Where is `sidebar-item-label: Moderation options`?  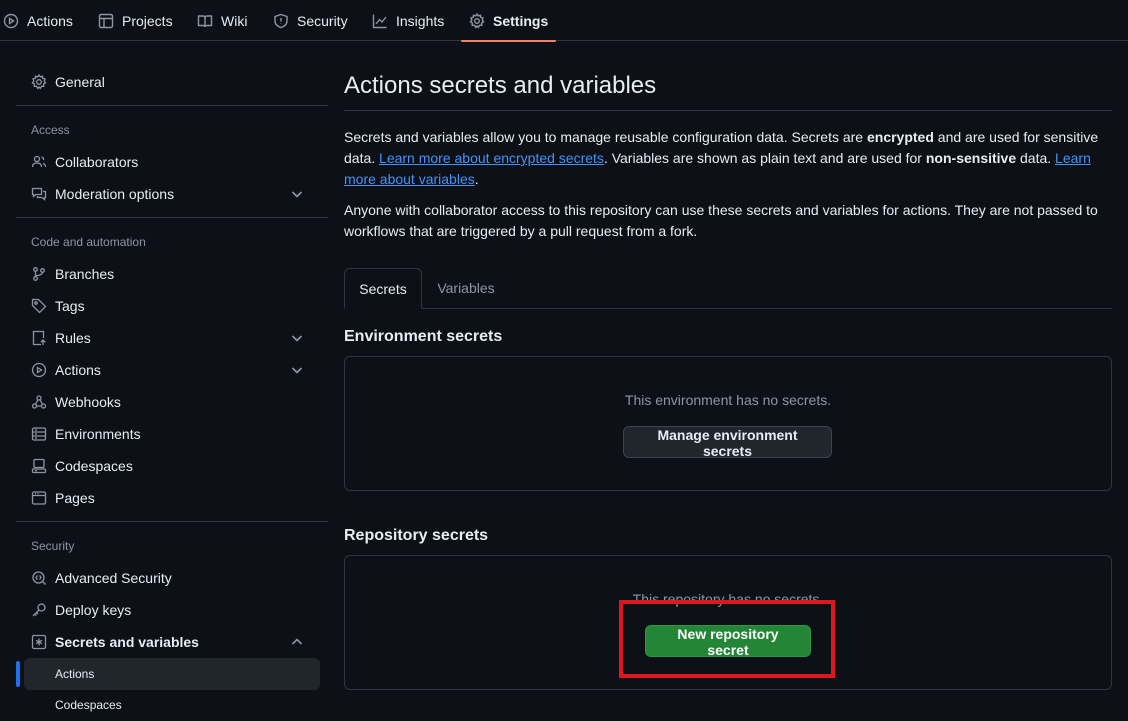 sidebar-item-label: Moderation options is located at coordinates (115, 194).